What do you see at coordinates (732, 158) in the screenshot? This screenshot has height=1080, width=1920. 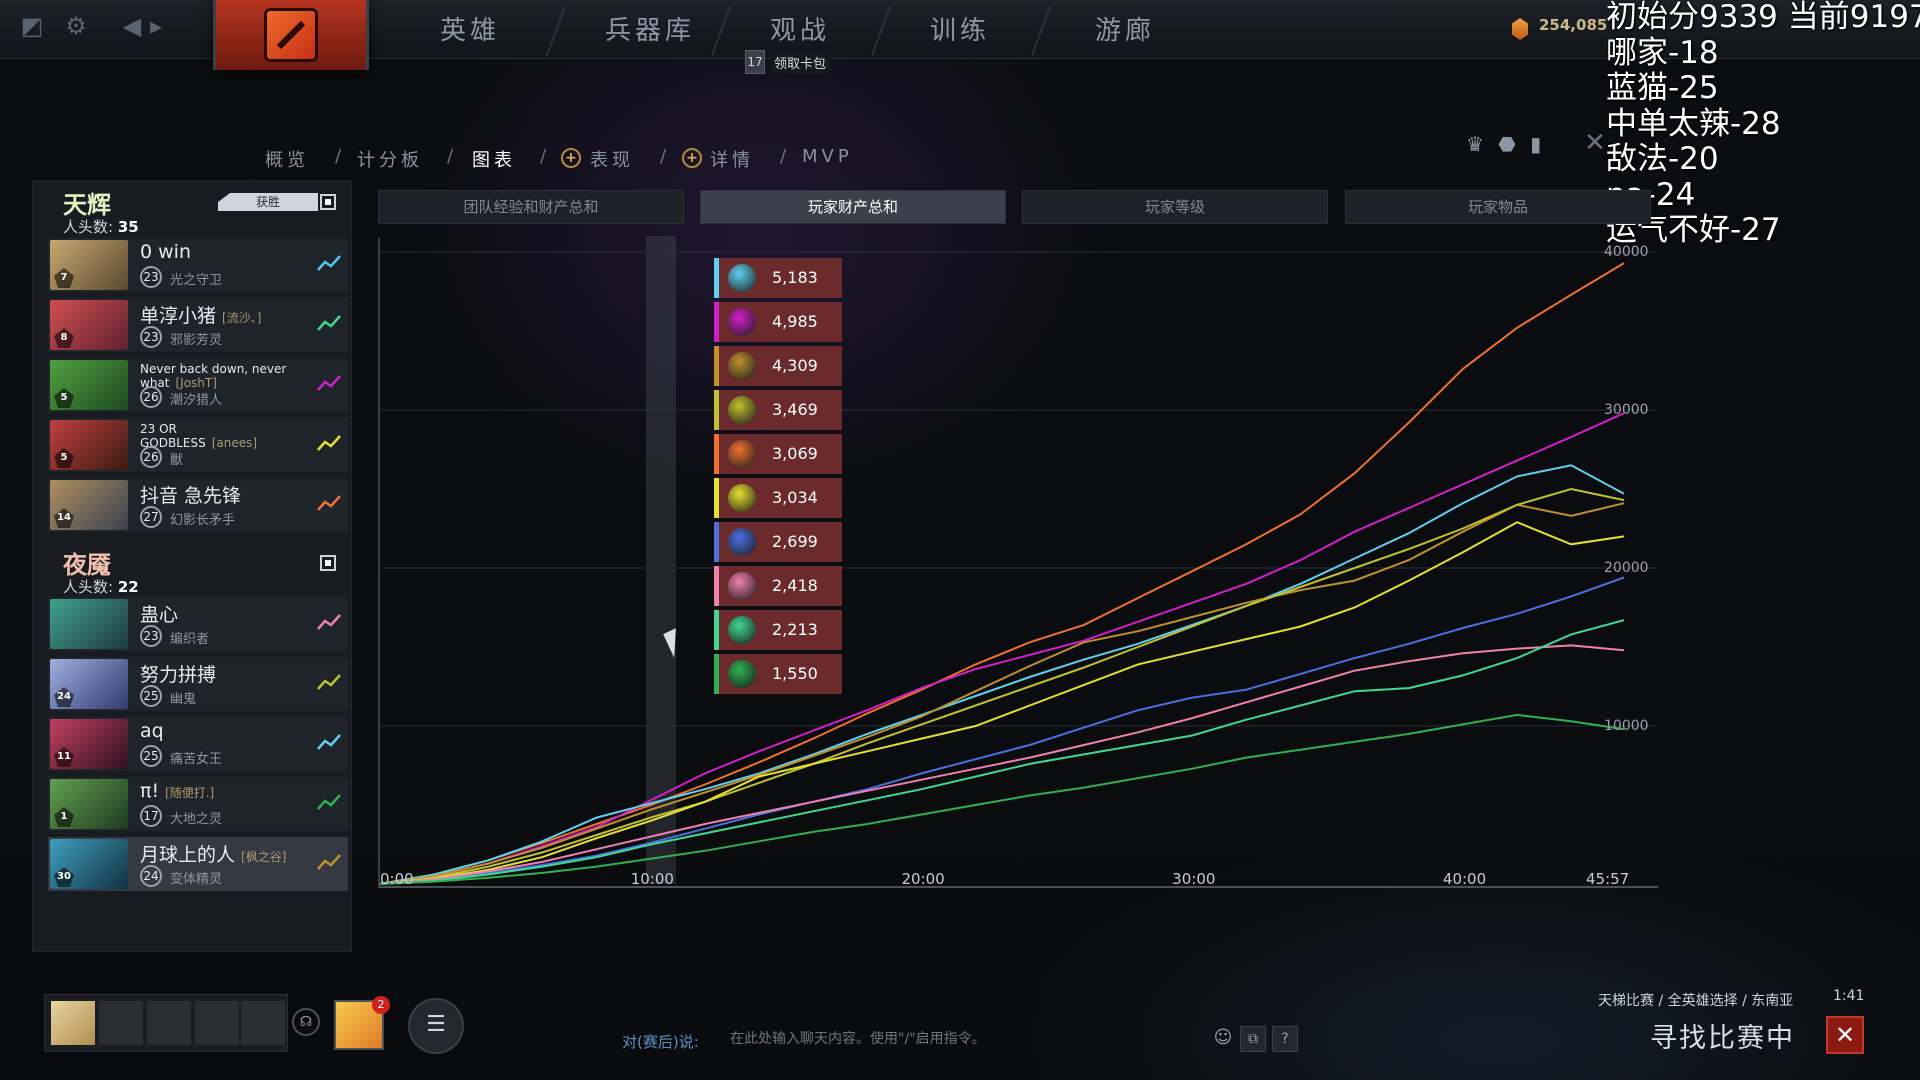 I see `tab-details: 详情` at bounding box center [732, 158].